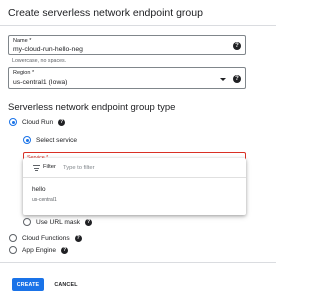 The height and width of the screenshot is (300, 320). What do you see at coordinates (92, 107) in the screenshot?
I see `section-title: Serverless network endpoint group type` at bounding box center [92, 107].